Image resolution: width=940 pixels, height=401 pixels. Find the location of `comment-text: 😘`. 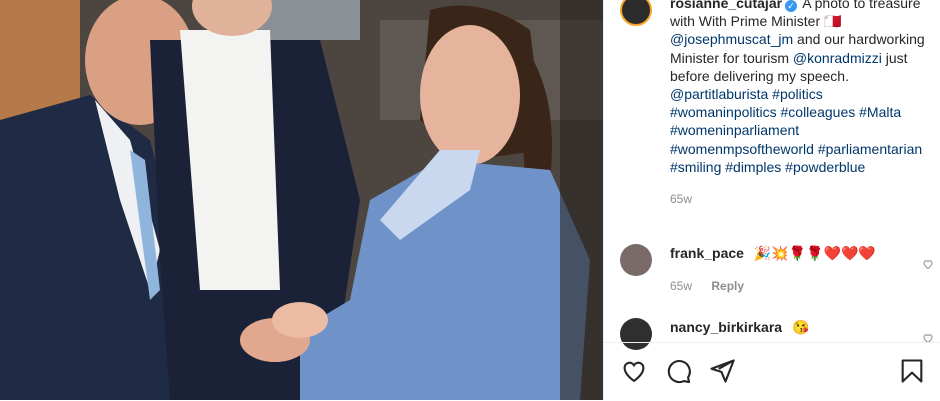

comment-text: 😘 is located at coordinates (800, 327).